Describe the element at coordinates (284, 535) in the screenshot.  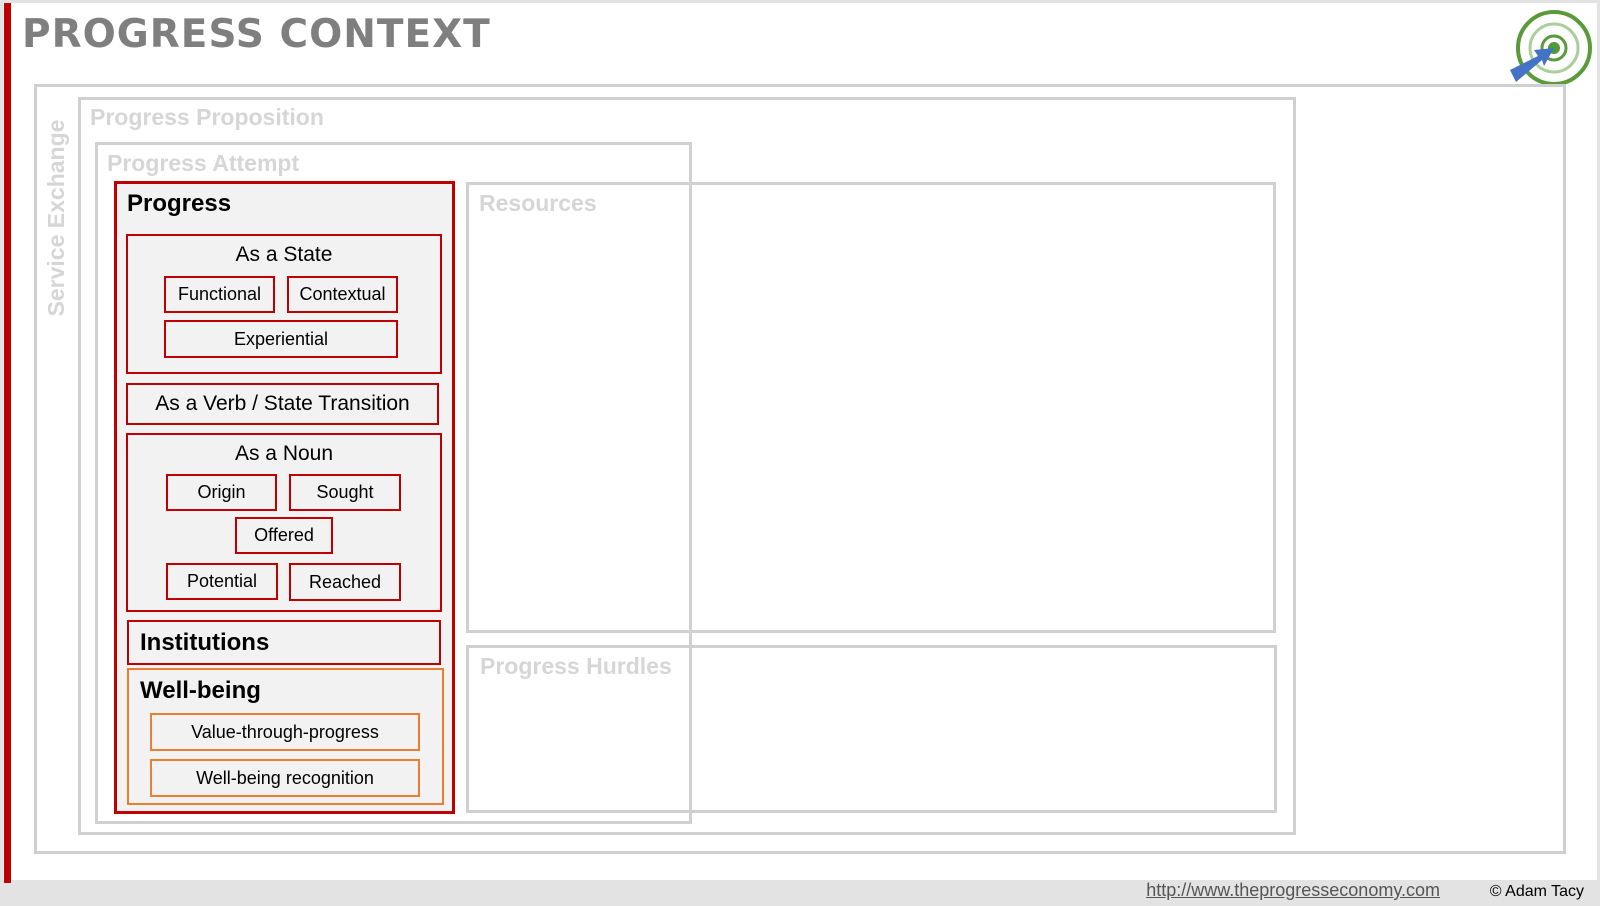
I see `offered-box: Offered` at that location.